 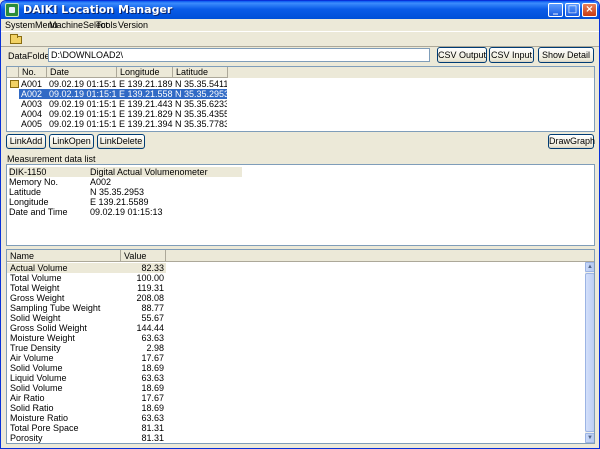 What do you see at coordinates (295, 408) in the screenshot?
I see `value-table-row: Solid Ratio 18.69` at bounding box center [295, 408].